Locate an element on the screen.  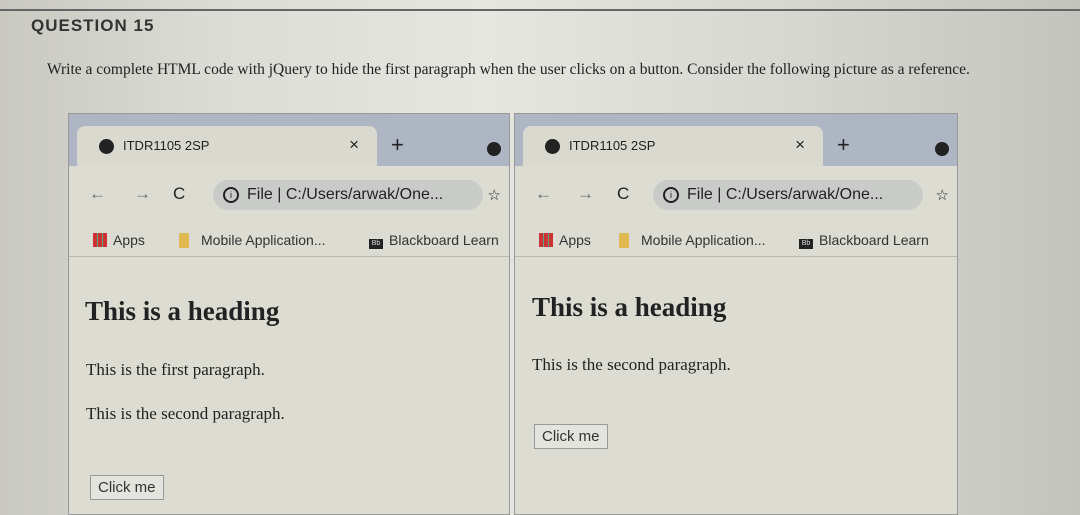
question-title: QUESTION 15 is located at coordinates (93, 25).